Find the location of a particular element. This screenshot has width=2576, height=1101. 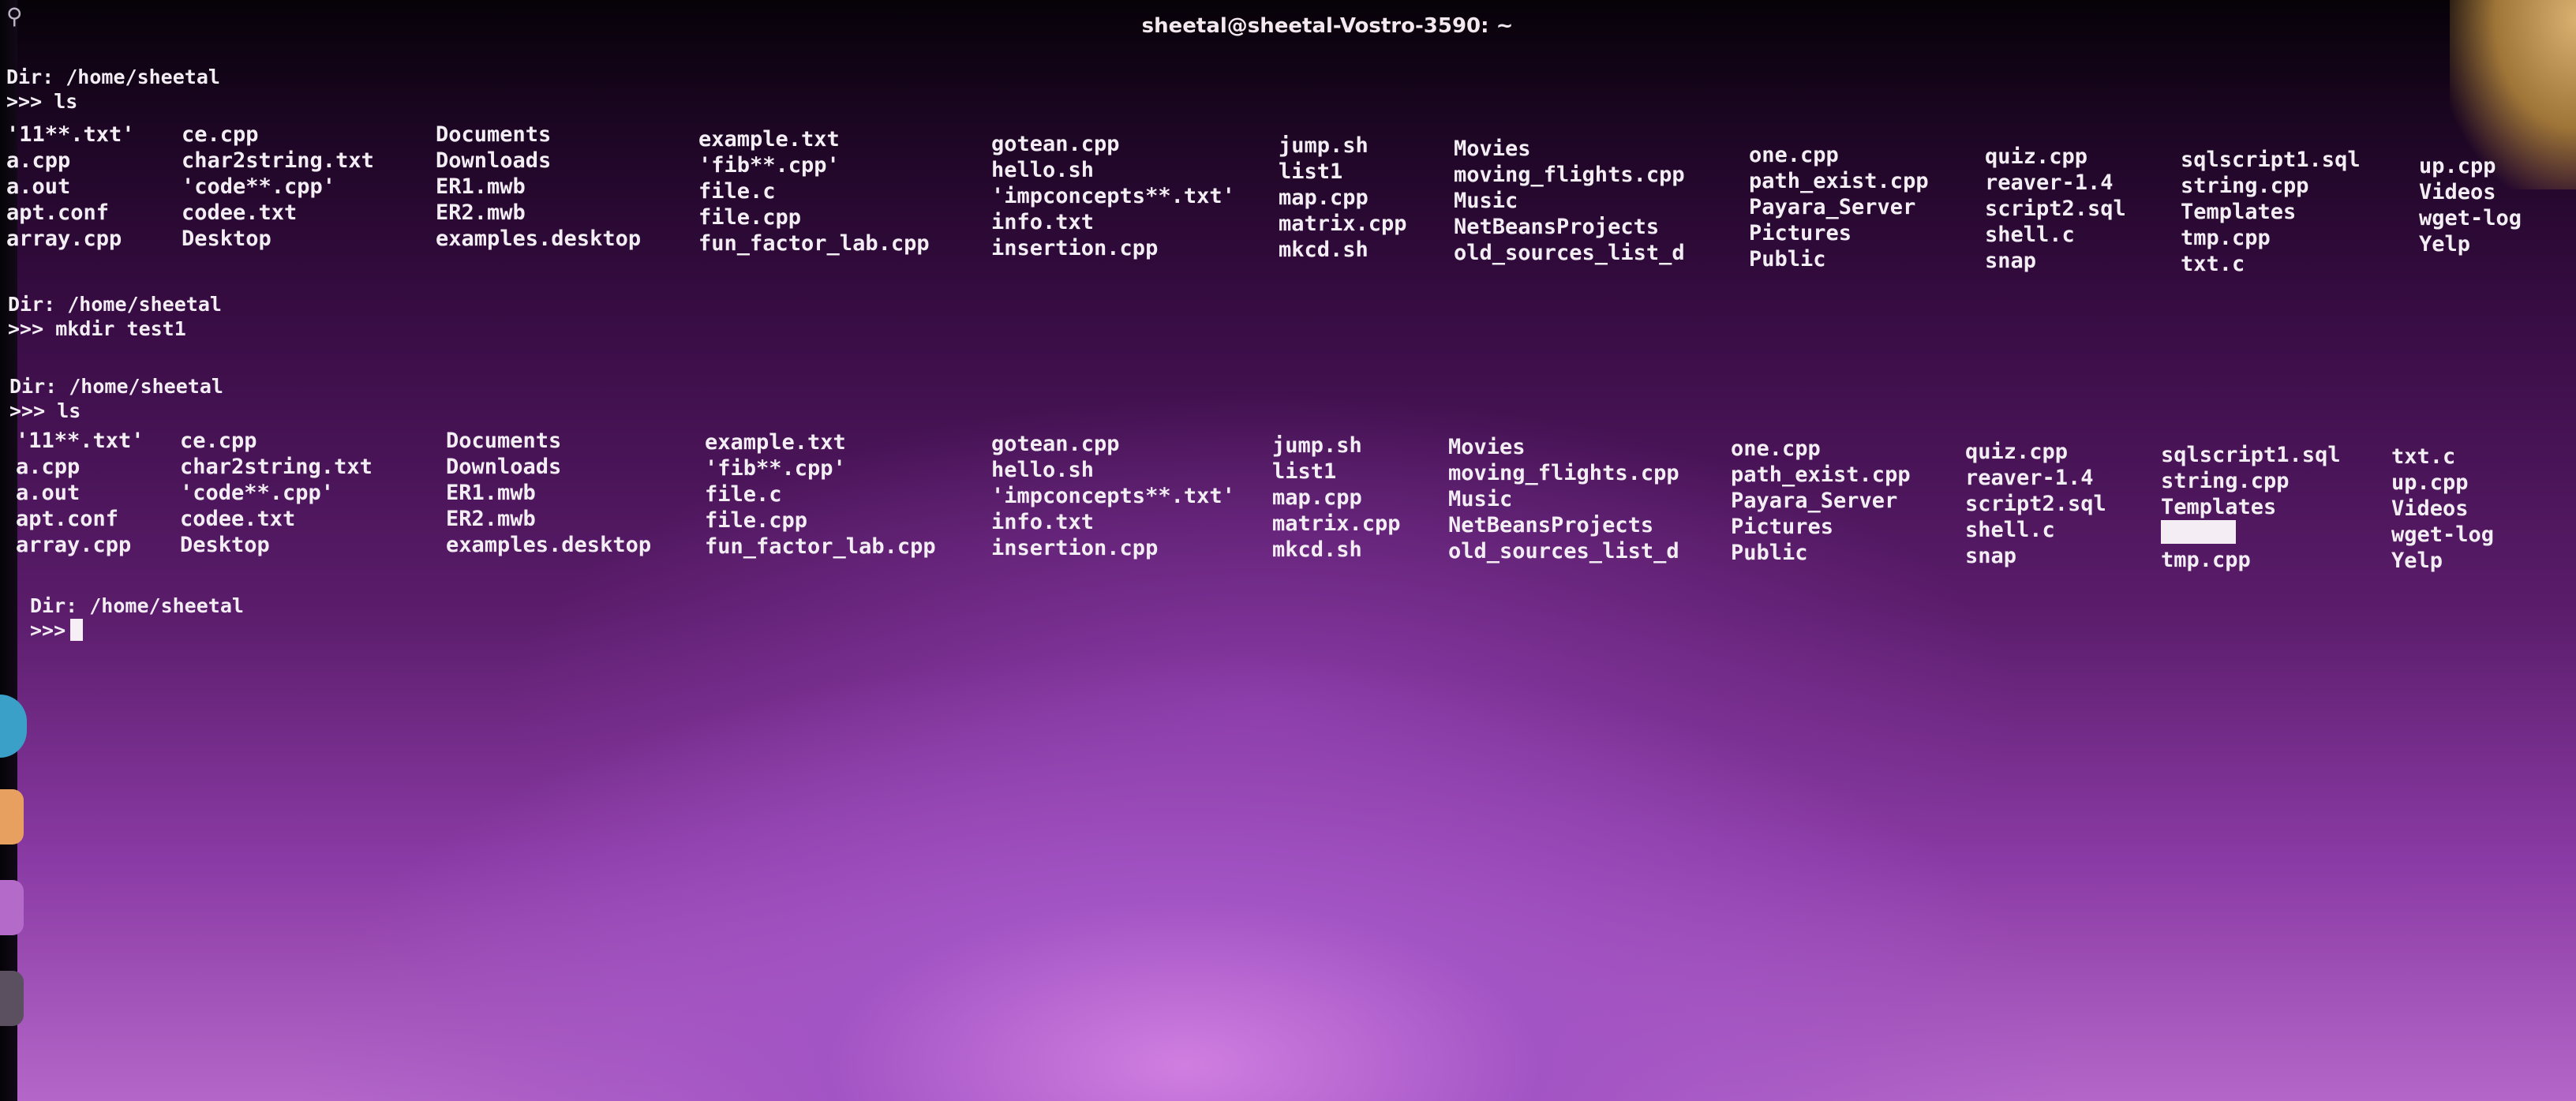

ls-entry: gotean.cpp is located at coordinates (1055, 144).